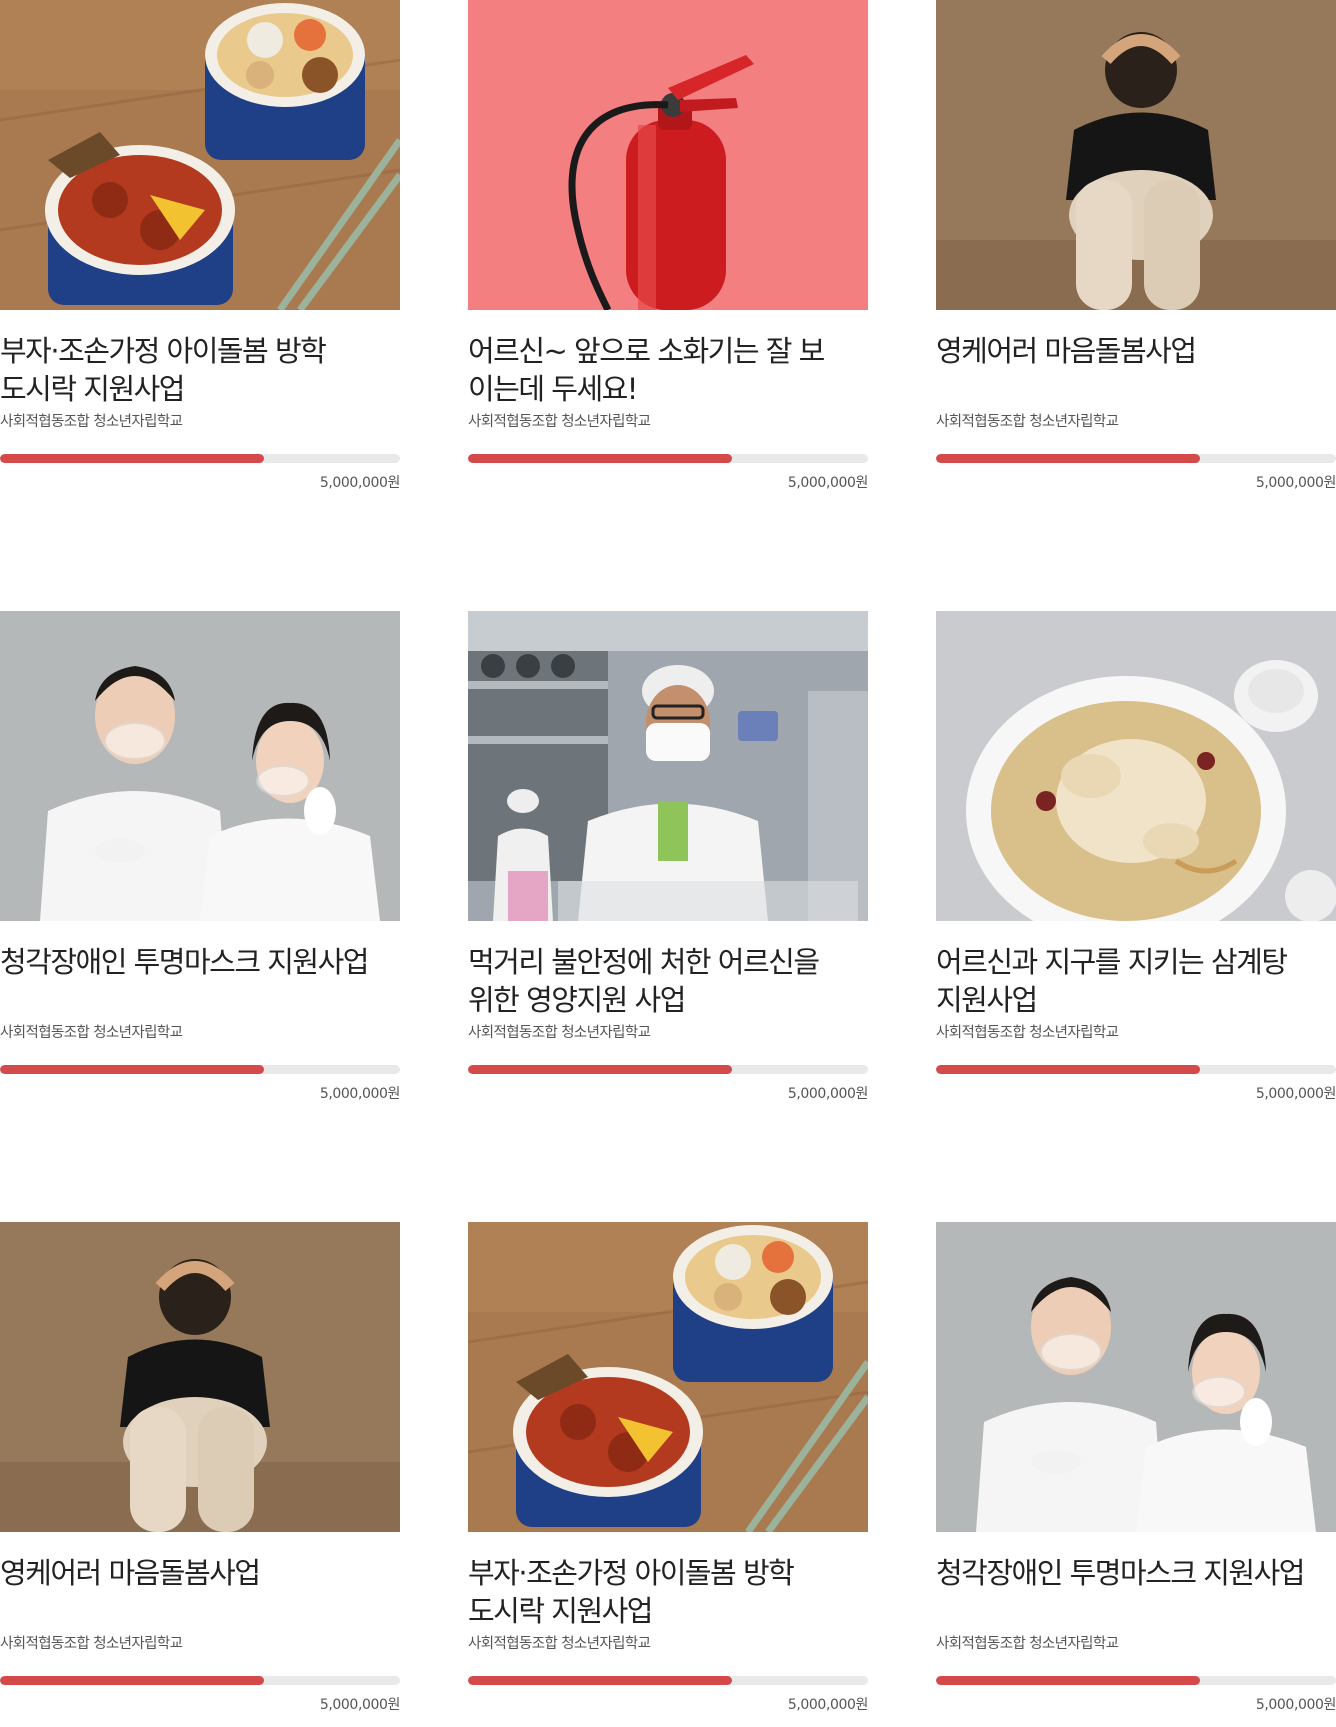 This screenshot has height=1727, width=1336. I want to click on samgyetang-photo-icon, so click(1136, 766).